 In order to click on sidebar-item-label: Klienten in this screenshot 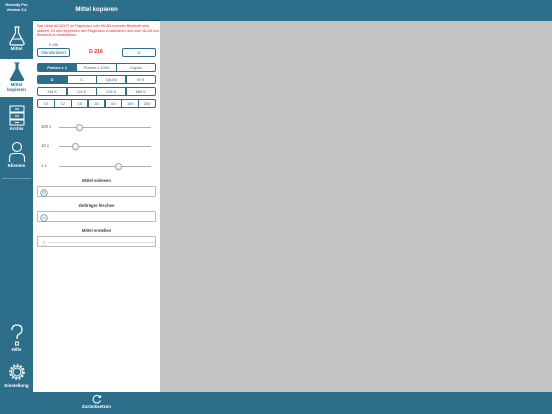, I will do `click(16, 165)`.